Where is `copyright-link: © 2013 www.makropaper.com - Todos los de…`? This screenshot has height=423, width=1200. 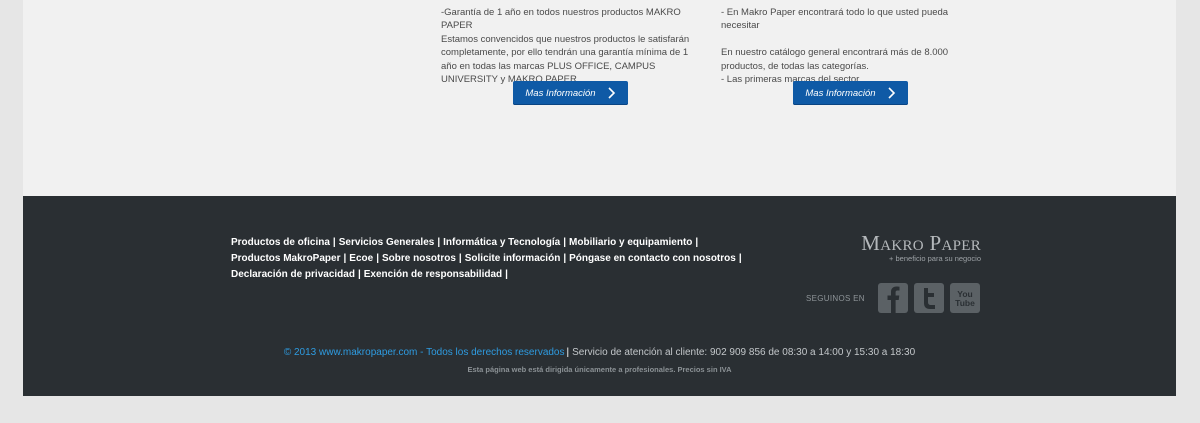 copyright-link: © 2013 www.makropaper.com - Todos los de… is located at coordinates (424, 352).